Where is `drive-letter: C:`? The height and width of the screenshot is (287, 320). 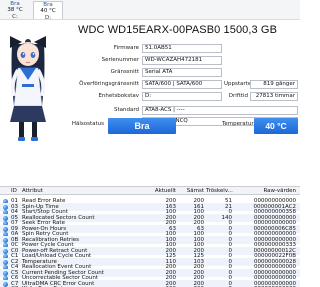
drive-letter: C: is located at coordinates (15, 16).